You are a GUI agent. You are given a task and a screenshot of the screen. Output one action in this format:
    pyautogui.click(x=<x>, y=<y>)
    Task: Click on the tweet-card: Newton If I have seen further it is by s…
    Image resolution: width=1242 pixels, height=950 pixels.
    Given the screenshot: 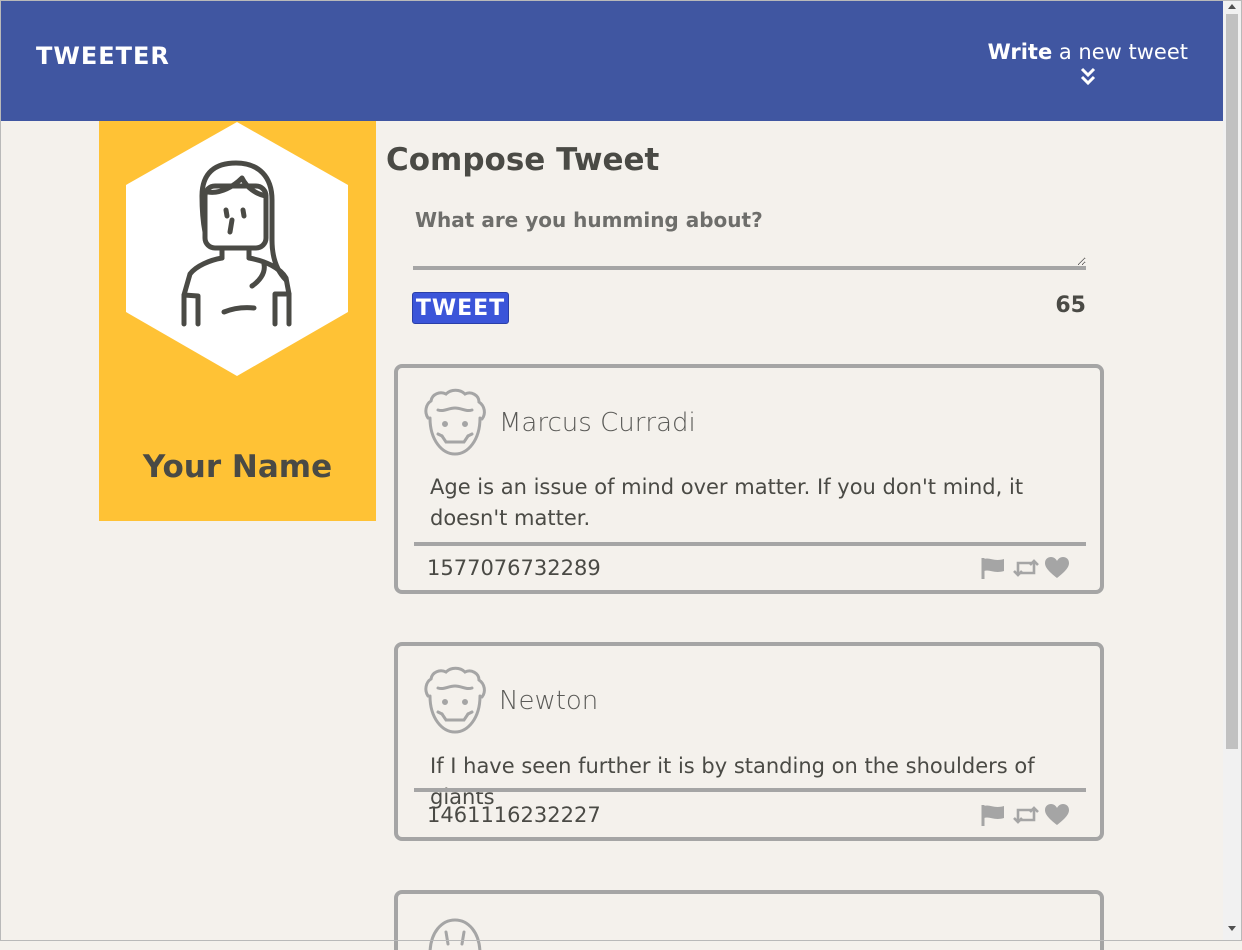 What is the action you would take?
    pyautogui.click(x=749, y=741)
    